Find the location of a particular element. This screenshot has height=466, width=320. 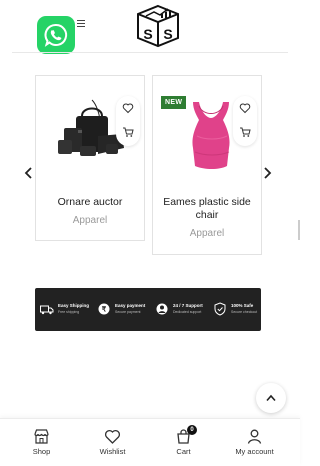

product-card: Ornare auctor Apparel is located at coordinates (90, 158).